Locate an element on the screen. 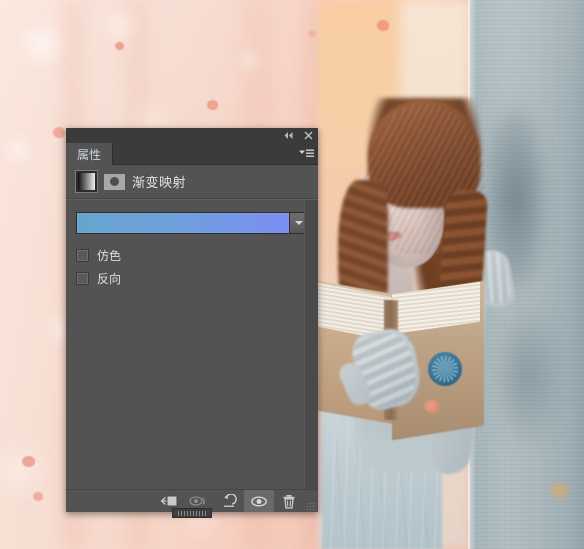 The height and width of the screenshot is (549, 584). panel-bottom-drag-handle is located at coordinates (192, 513).